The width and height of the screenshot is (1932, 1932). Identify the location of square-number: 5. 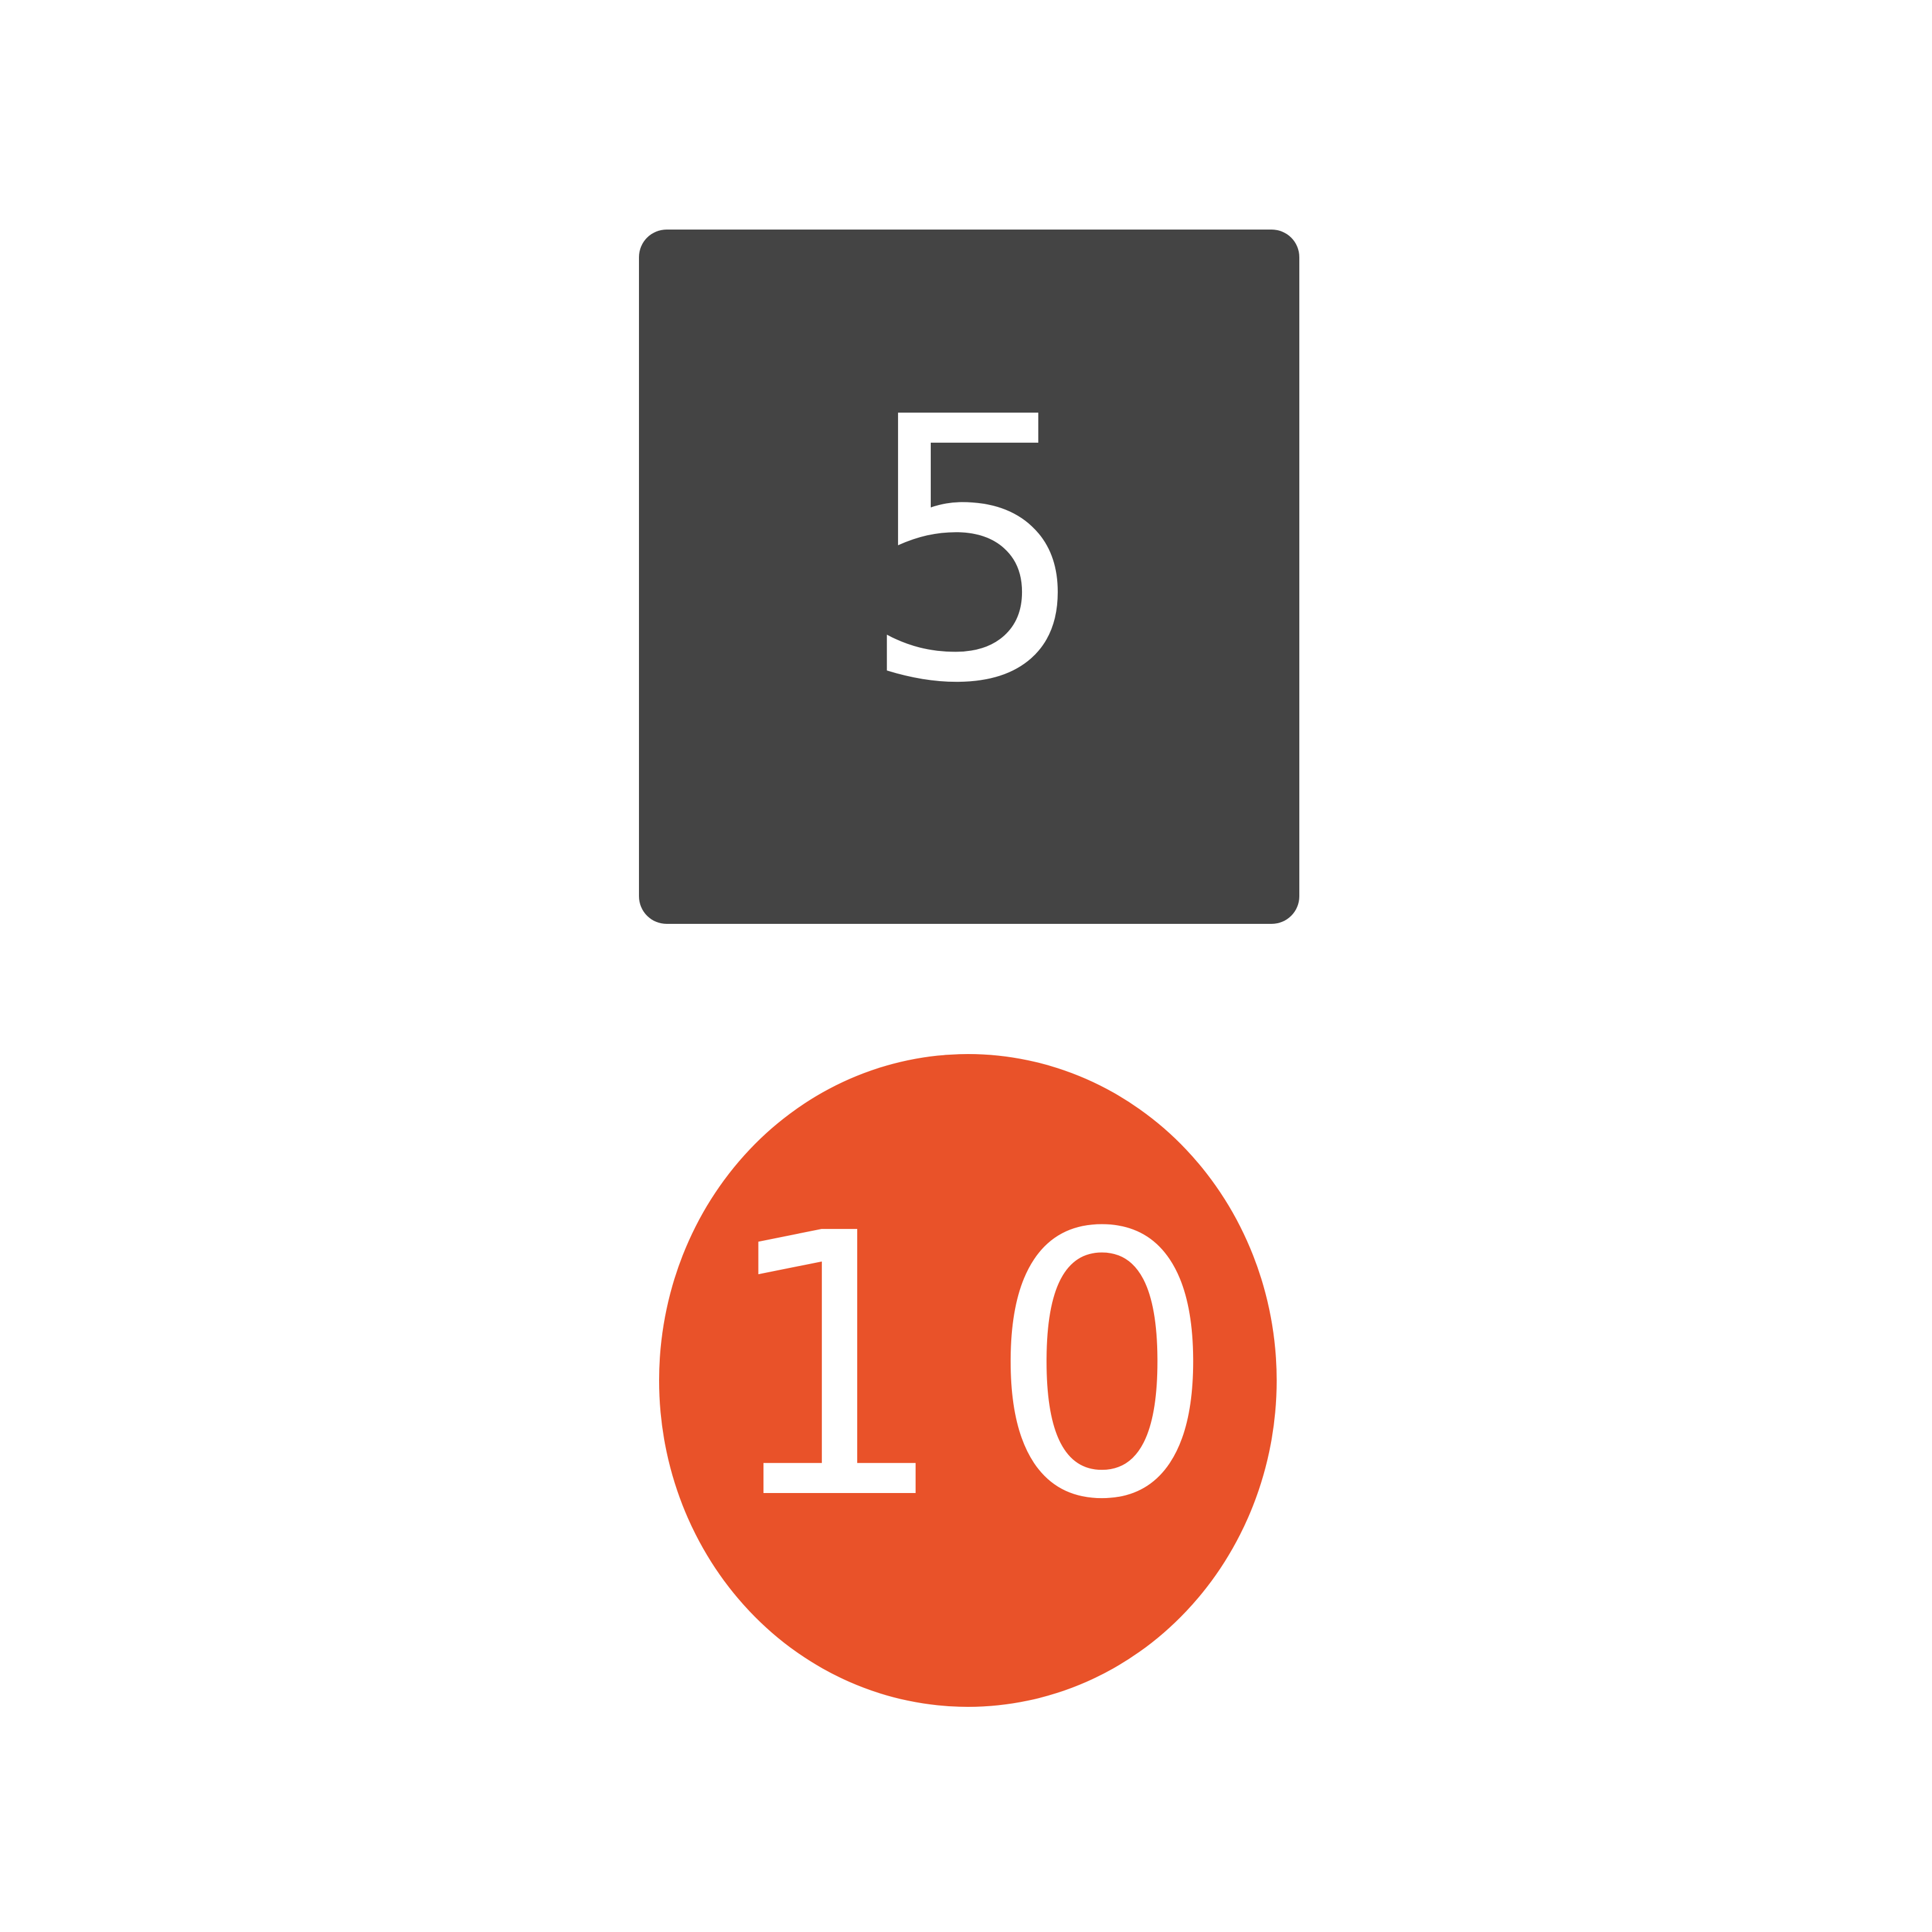
(974, 551).